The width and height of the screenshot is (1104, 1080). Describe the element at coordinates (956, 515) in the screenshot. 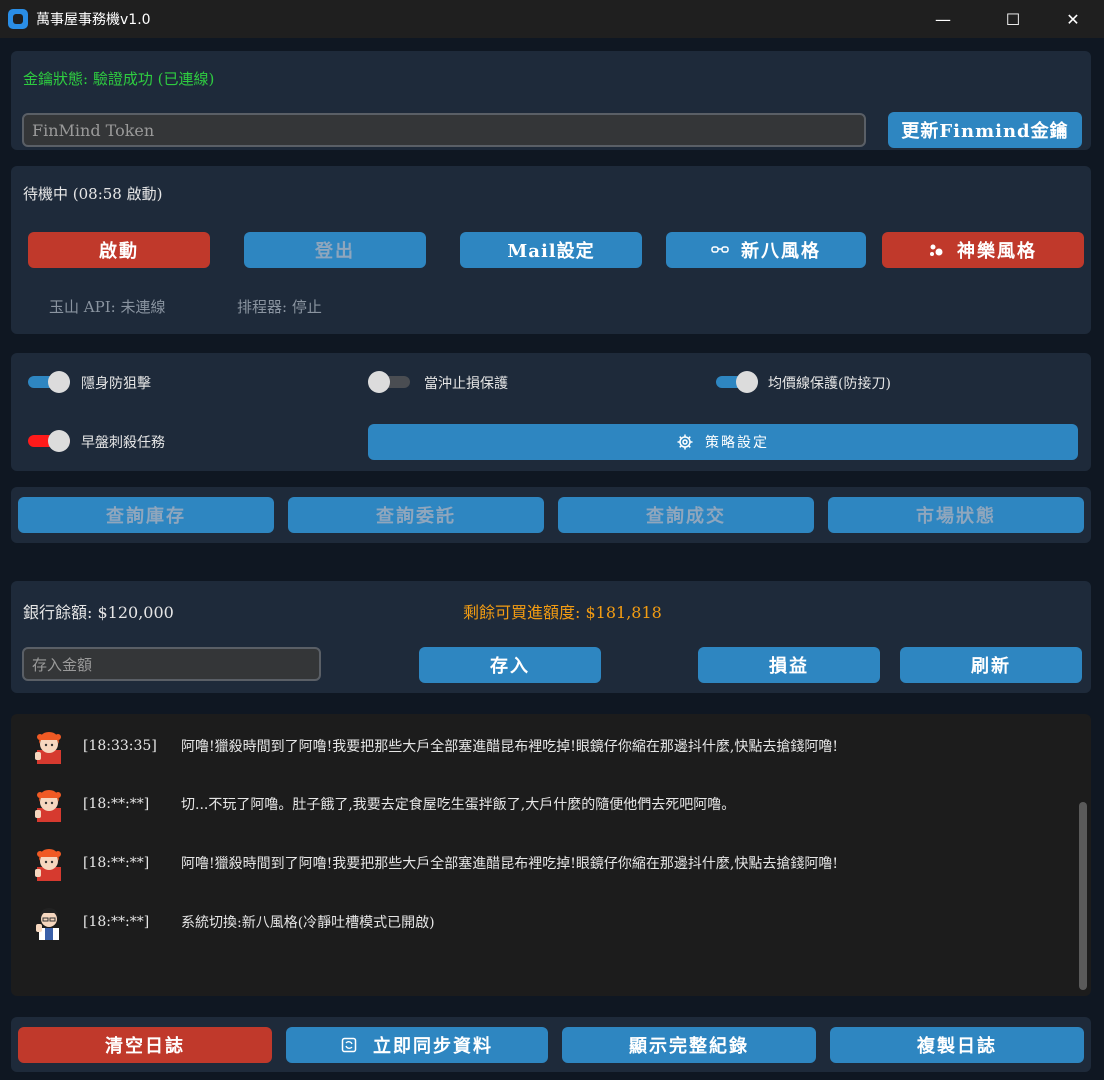

I see `market-status-button: 市場狀態` at that location.